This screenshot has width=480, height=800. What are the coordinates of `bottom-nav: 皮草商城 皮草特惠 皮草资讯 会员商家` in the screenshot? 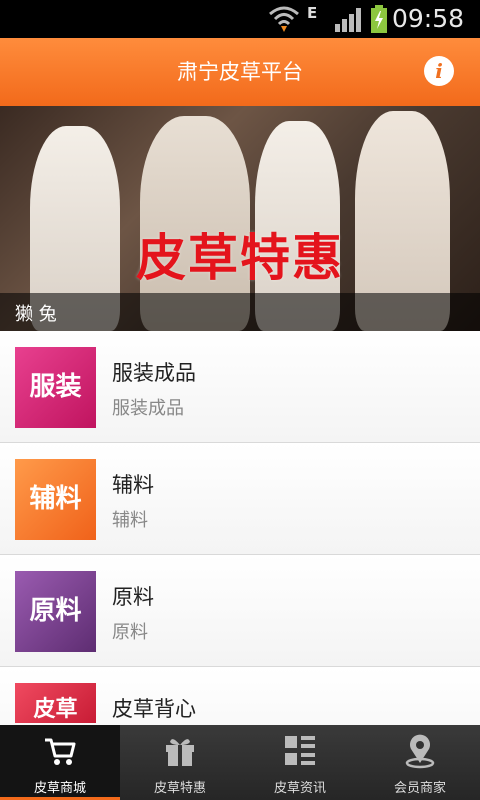 It's located at (240, 762).